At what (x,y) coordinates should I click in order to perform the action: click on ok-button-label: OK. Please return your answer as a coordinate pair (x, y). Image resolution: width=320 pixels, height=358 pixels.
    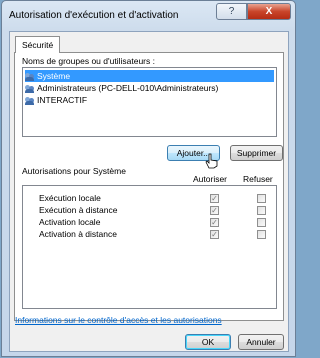
    Looking at the image, I should click on (208, 342).